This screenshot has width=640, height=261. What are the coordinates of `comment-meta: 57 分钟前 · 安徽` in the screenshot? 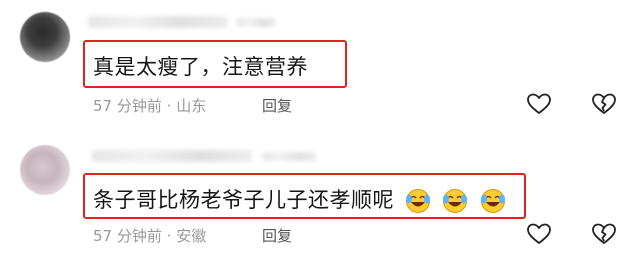 It's located at (149, 235).